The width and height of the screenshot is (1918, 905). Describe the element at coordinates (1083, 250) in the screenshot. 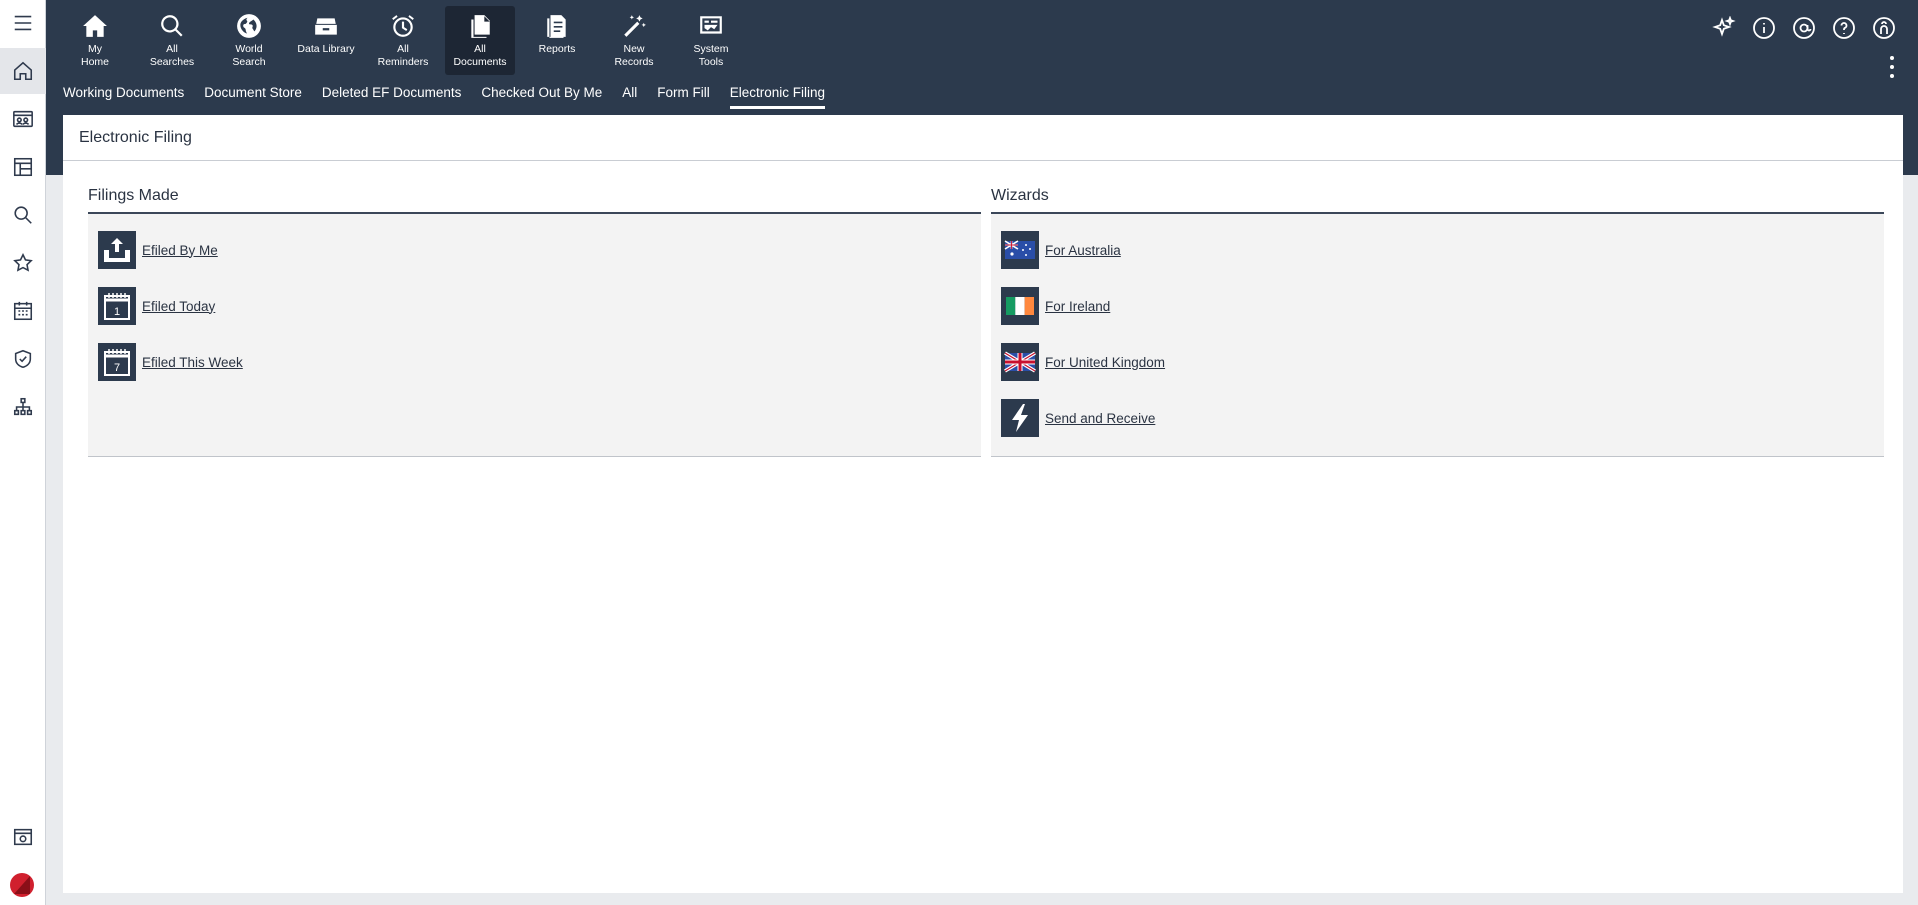

I see `for-australia-link: For Australia` at that location.